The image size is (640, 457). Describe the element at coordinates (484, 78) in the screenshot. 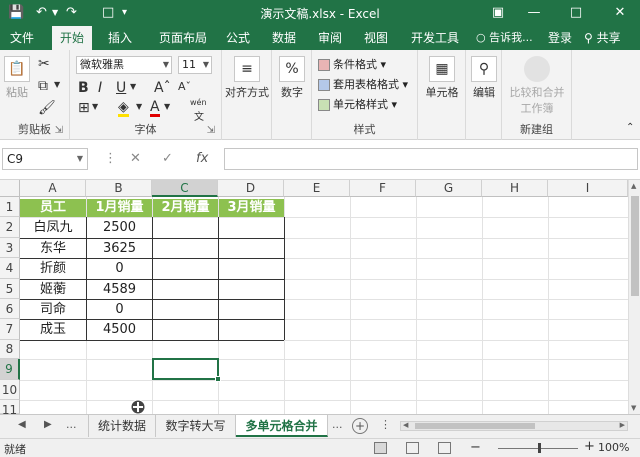

I see `editing-button: ⚲ 编辑` at that location.